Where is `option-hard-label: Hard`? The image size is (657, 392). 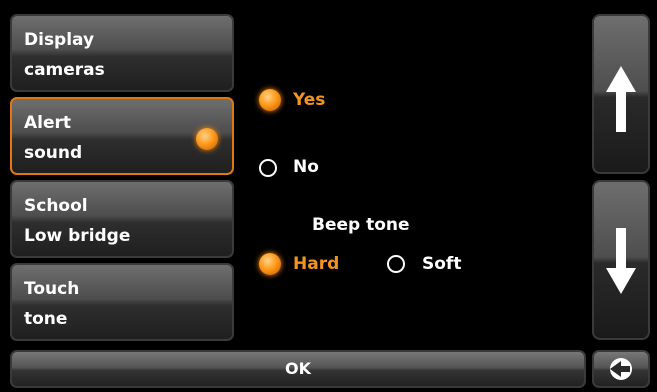
option-hard-label: Hard is located at coordinates (316, 264).